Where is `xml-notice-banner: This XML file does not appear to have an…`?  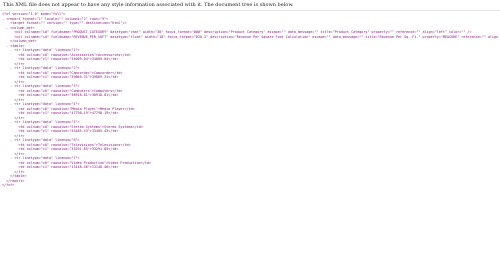
xml-notice-banner: This XML file does not appear to have an… is located at coordinates (250, 5).